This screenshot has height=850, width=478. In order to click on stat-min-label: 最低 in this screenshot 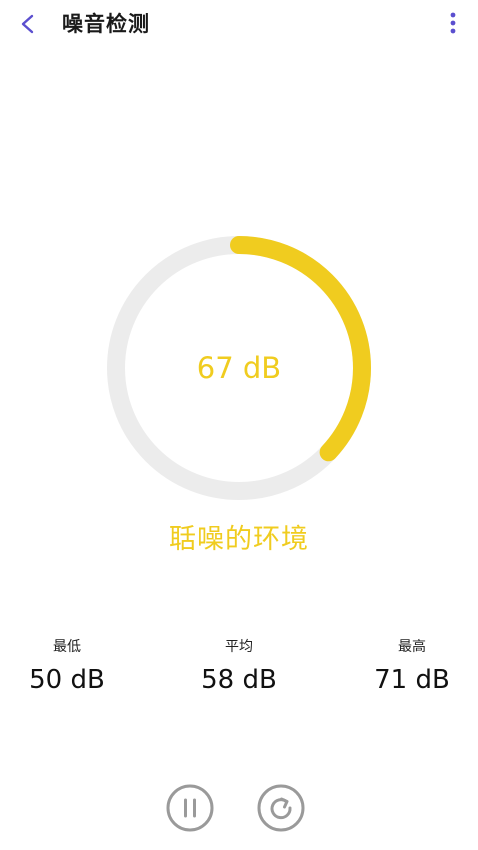, I will do `click(67, 647)`.